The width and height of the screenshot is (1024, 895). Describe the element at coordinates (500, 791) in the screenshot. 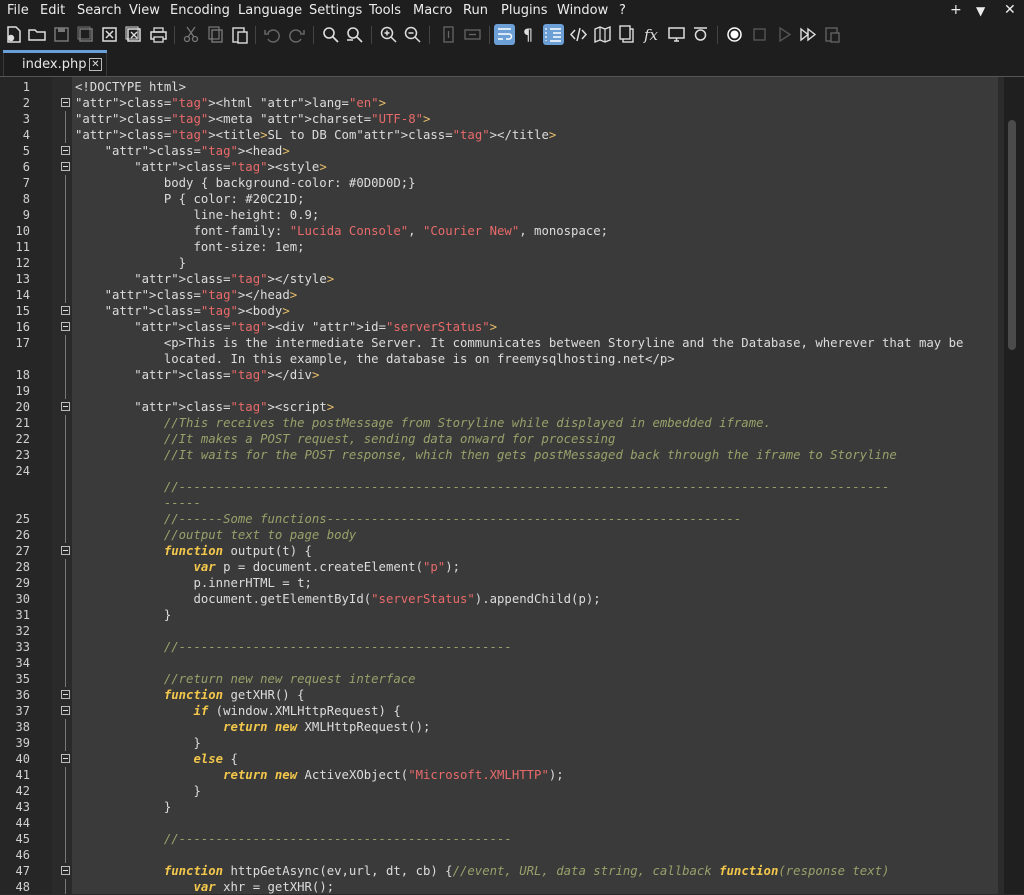

I see `code-line: 42 }` at that location.